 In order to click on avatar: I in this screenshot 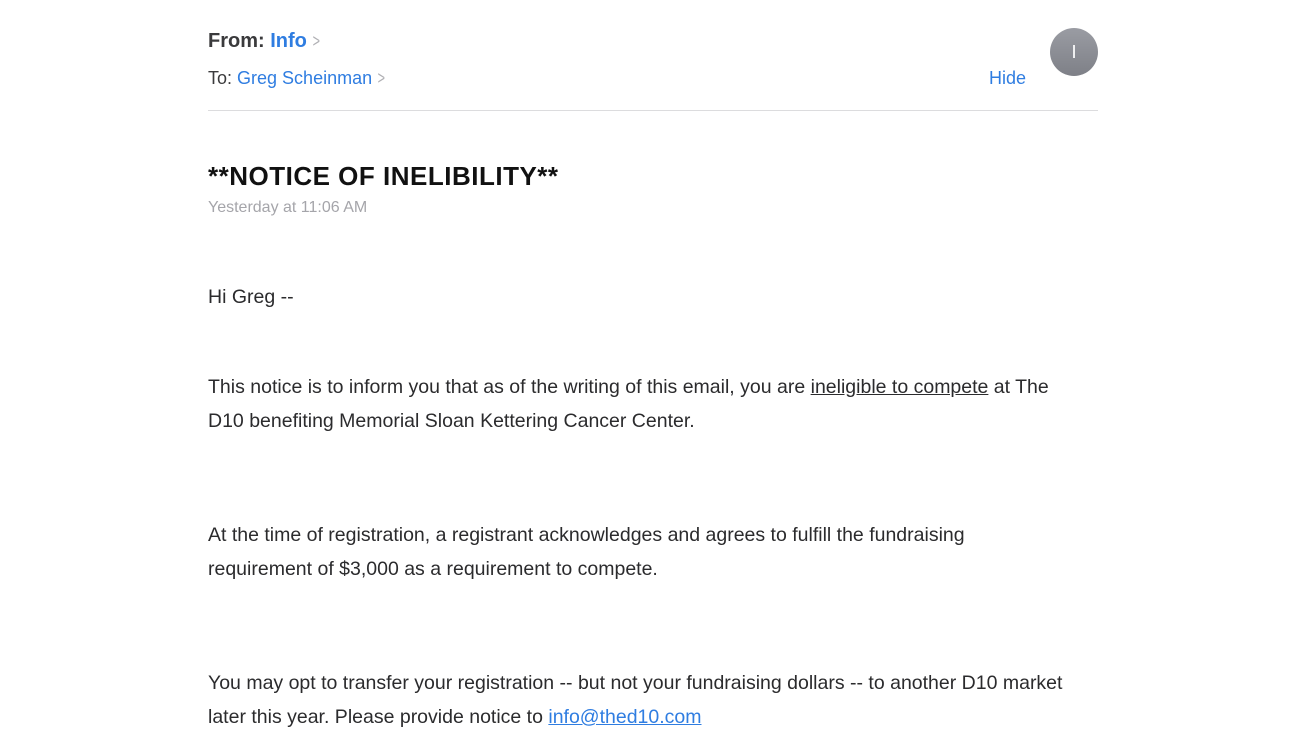, I will do `click(1074, 52)`.